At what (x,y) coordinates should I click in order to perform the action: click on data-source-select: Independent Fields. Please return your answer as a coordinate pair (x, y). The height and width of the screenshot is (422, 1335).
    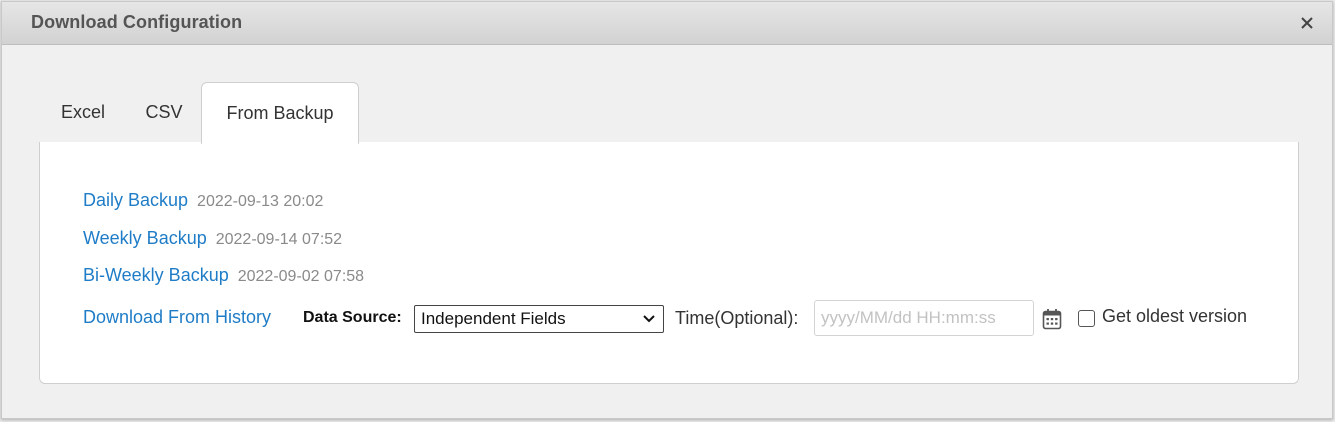
    Looking at the image, I should click on (539, 319).